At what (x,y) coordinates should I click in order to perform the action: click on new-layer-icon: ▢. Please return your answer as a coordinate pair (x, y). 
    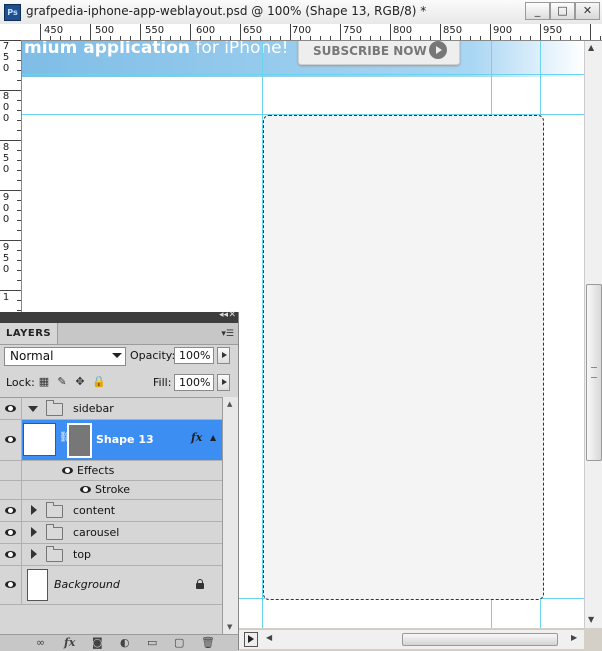
    Looking at the image, I should click on (179, 642).